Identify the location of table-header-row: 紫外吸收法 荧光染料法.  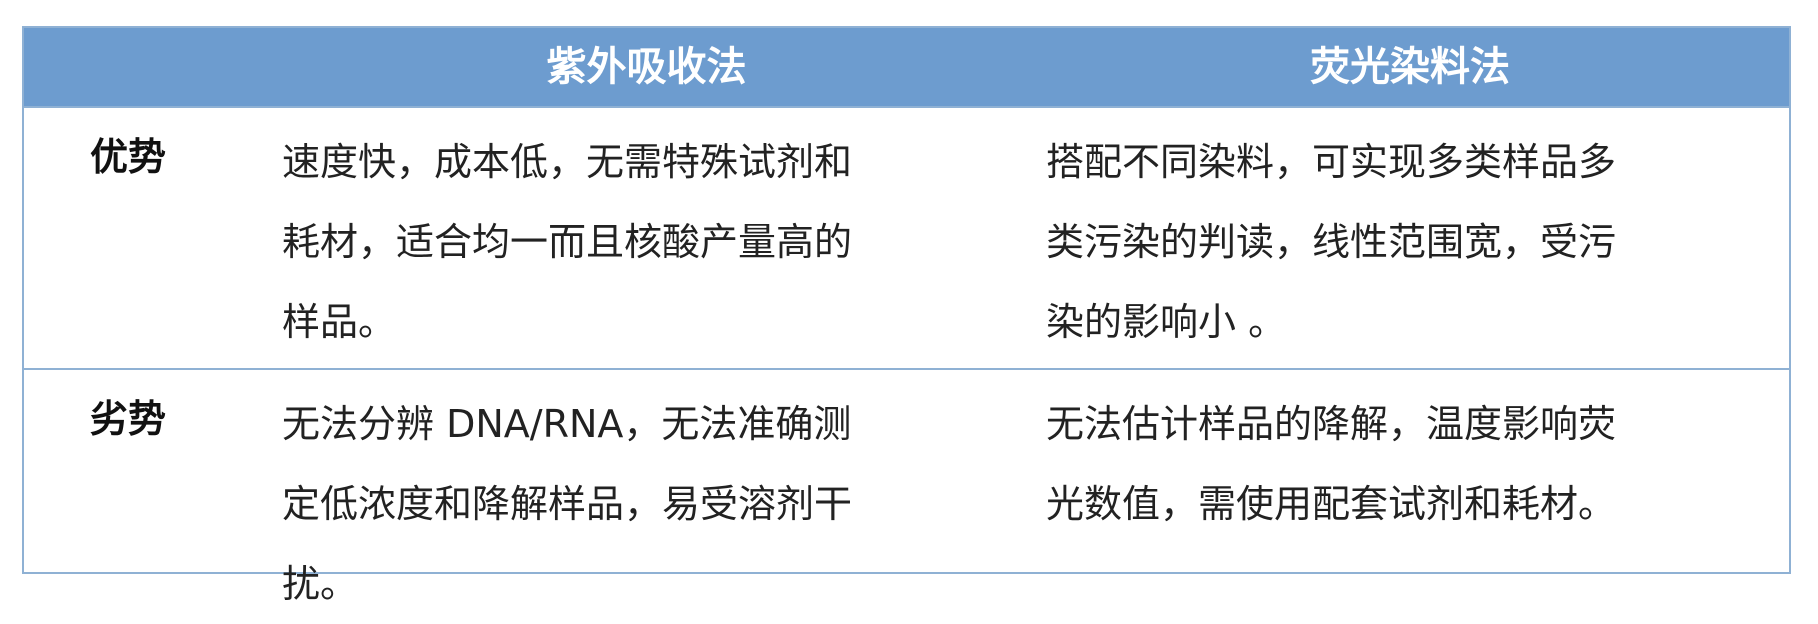
(906, 68).